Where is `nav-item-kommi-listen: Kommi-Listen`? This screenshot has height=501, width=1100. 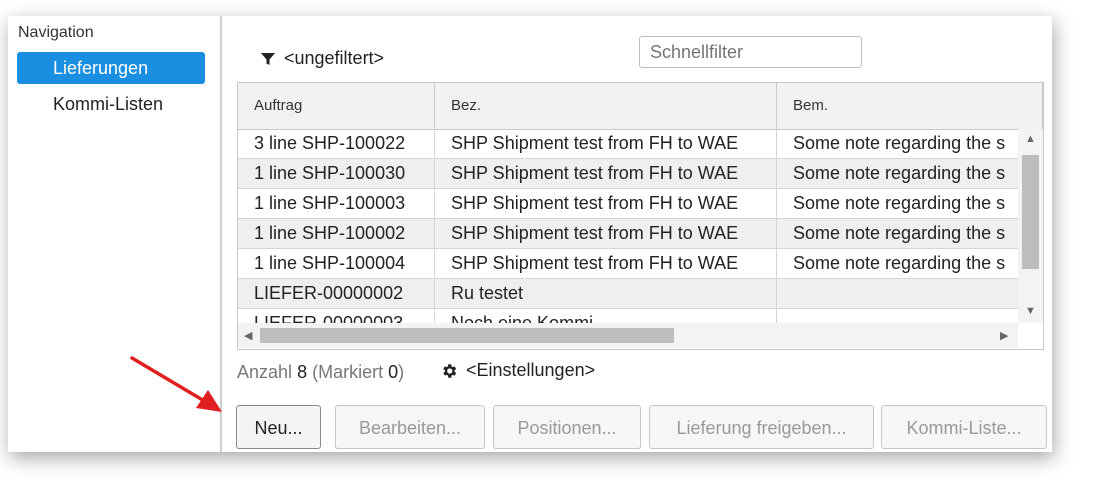 nav-item-kommi-listen: Kommi-Listen is located at coordinates (111, 104).